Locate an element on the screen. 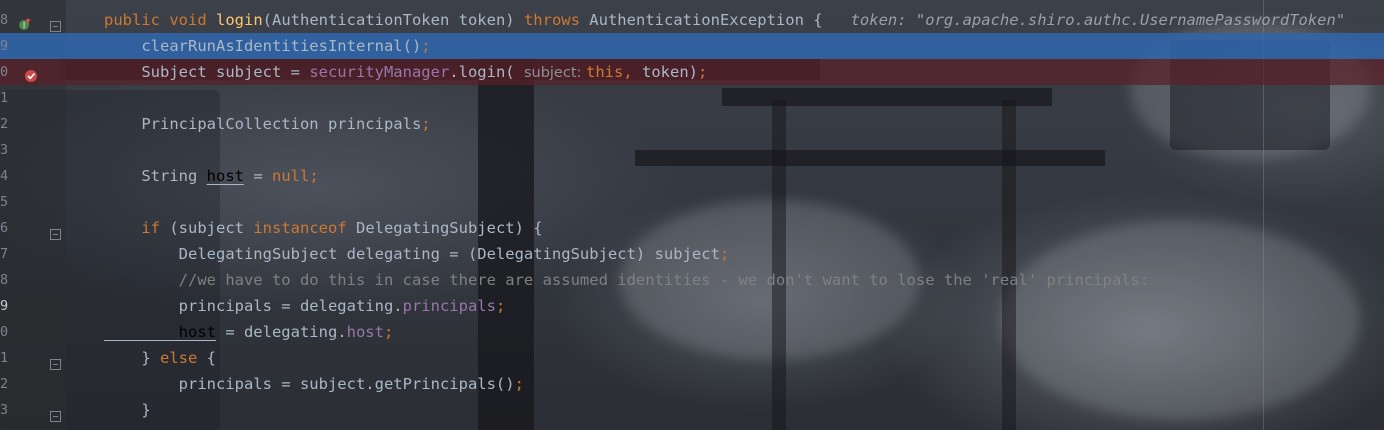 This screenshot has width=1384, height=430. line-number: 6 is located at coordinates (6, 228).